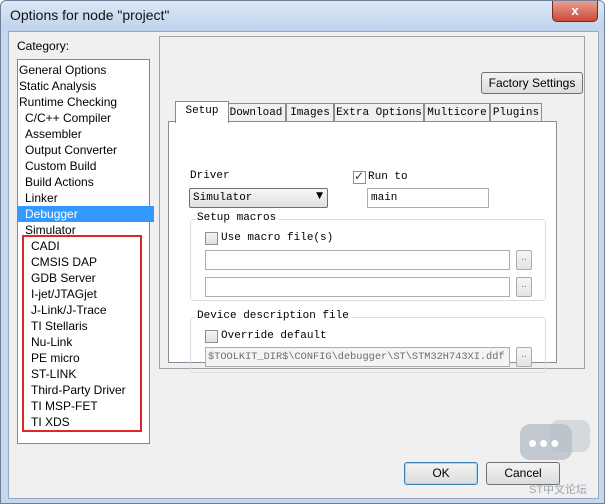 This screenshot has width=605, height=504. Describe the element at coordinates (524, 287) in the screenshot. I see `browse-macro-2-button: ..` at that location.